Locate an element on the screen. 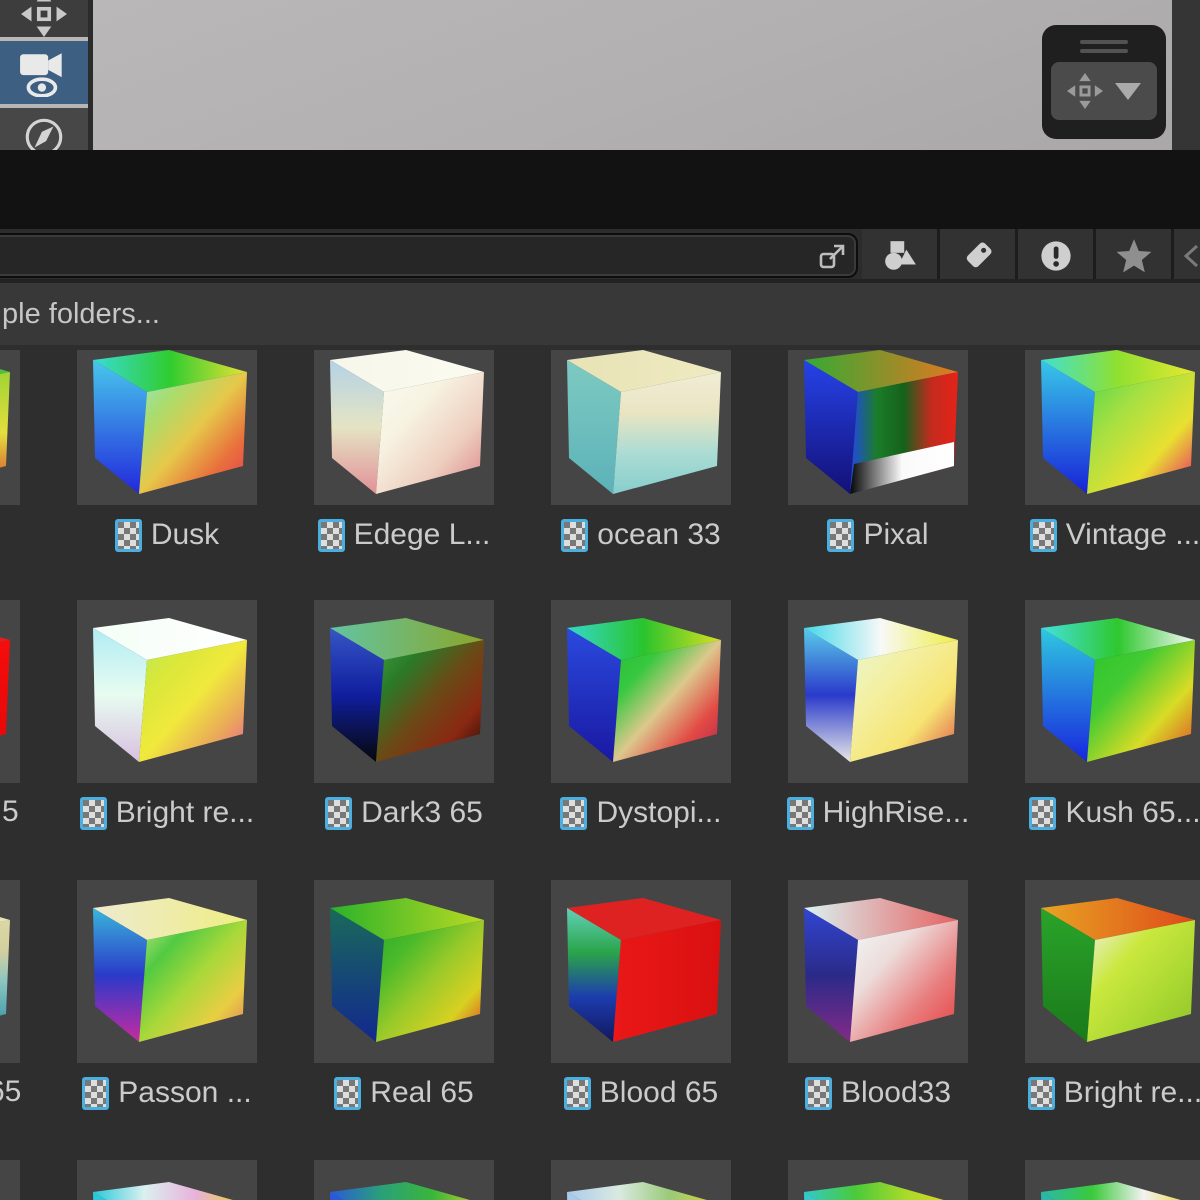 The height and width of the screenshot is (1200, 1200). orientation-compass-button is located at coordinates (44, 129).